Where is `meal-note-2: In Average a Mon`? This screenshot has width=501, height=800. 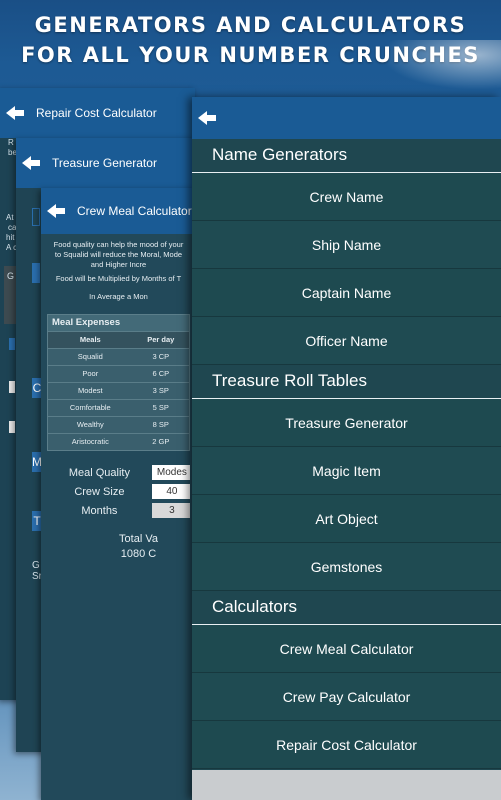 meal-note-2: In Average a Mon is located at coordinates (118, 296).